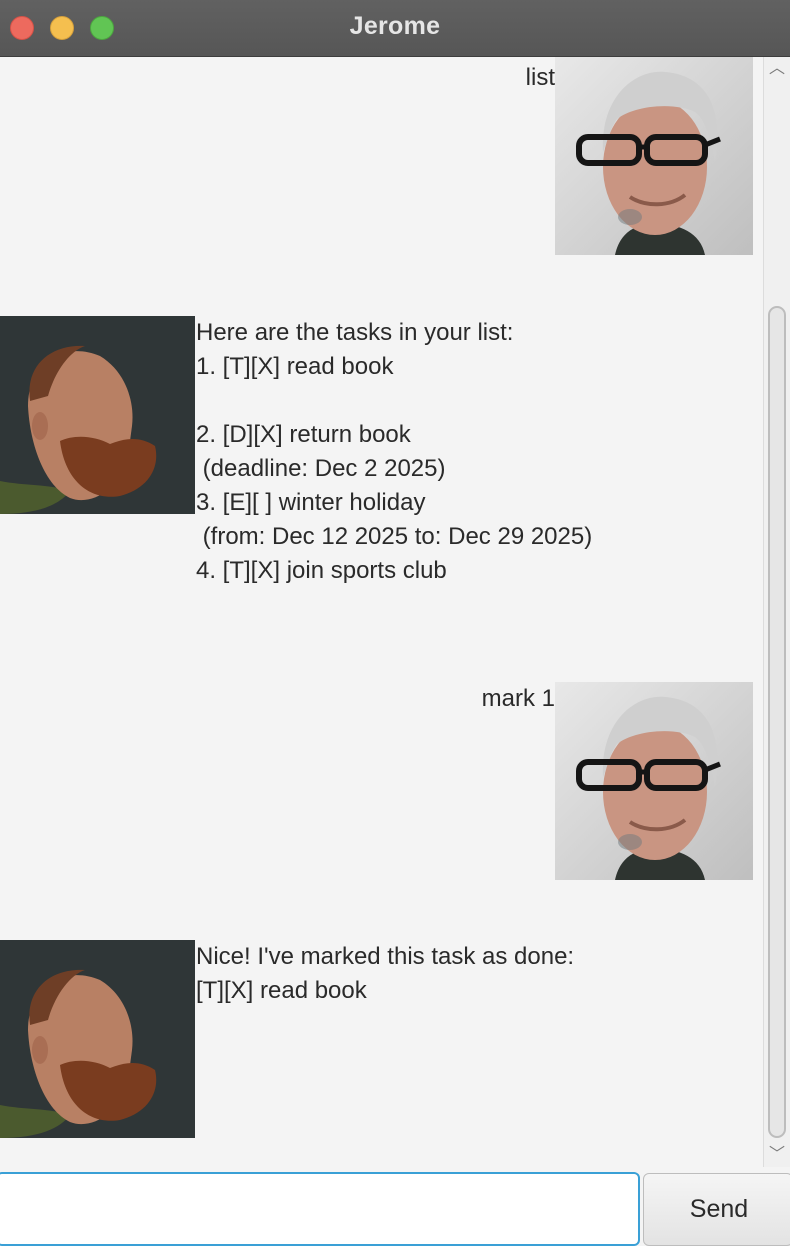 The height and width of the screenshot is (1246, 790). I want to click on scrollbar-thumb, so click(777, 722).